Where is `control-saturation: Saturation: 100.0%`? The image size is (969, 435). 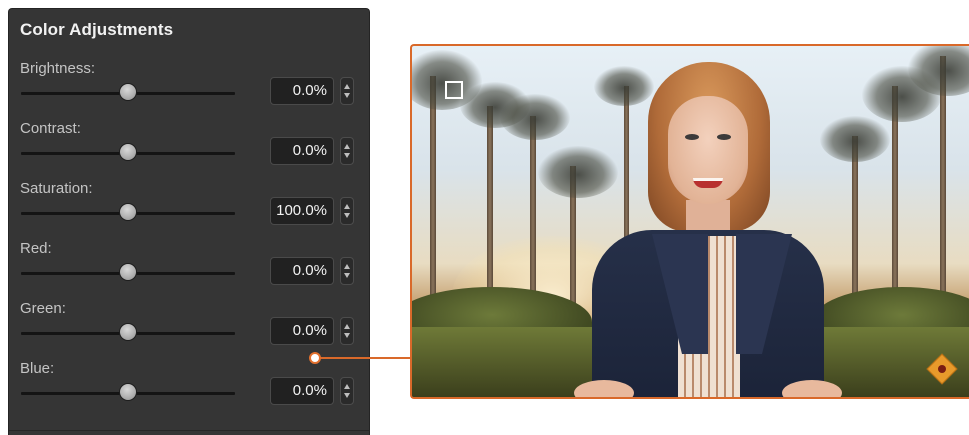 control-saturation: Saturation: 100.0% is located at coordinates (189, 210).